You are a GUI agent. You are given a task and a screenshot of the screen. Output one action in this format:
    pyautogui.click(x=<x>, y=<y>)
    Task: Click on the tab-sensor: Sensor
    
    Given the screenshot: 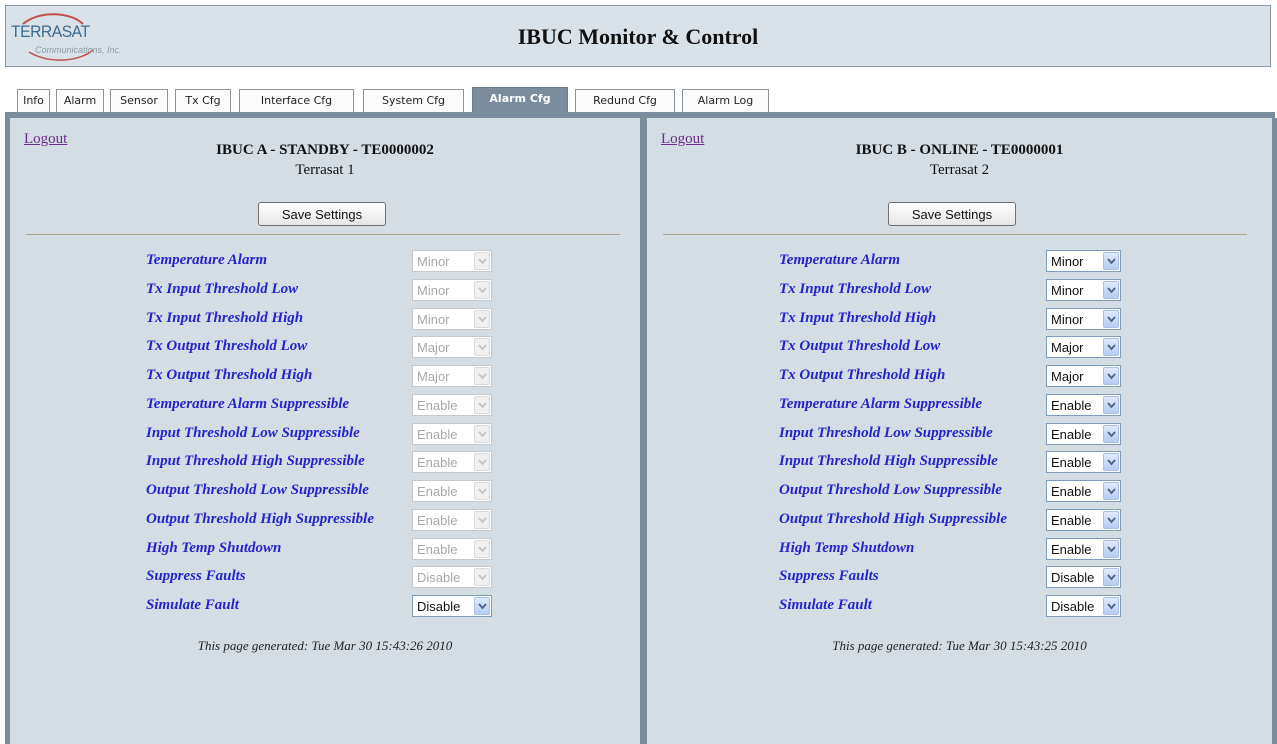 What is the action you would take?
    pyautogui.click(x=139, y=100)
    